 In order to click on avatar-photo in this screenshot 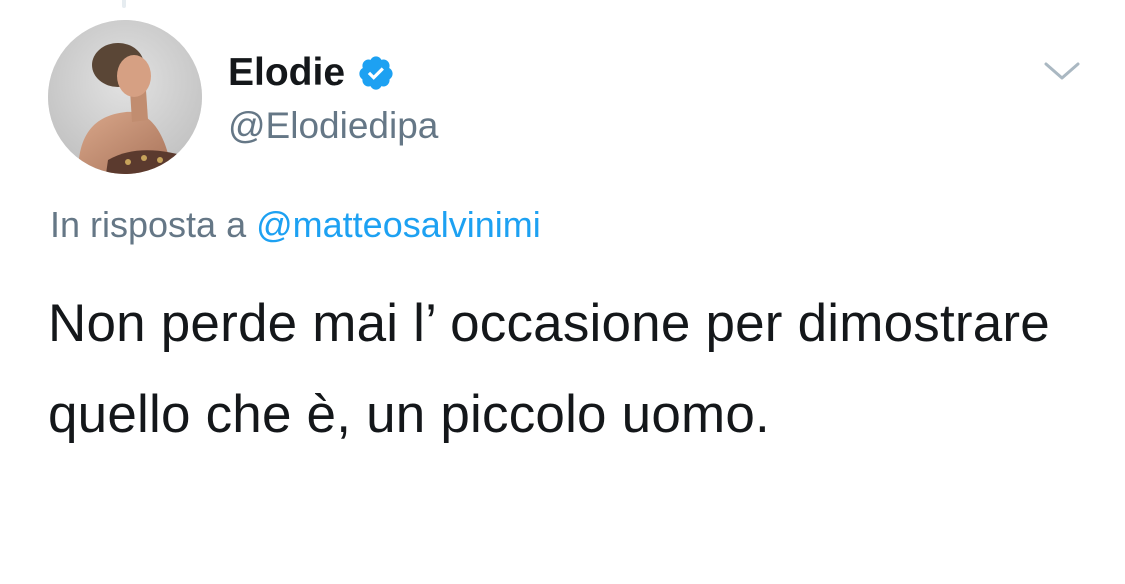, I will do `click(125, 97)`.